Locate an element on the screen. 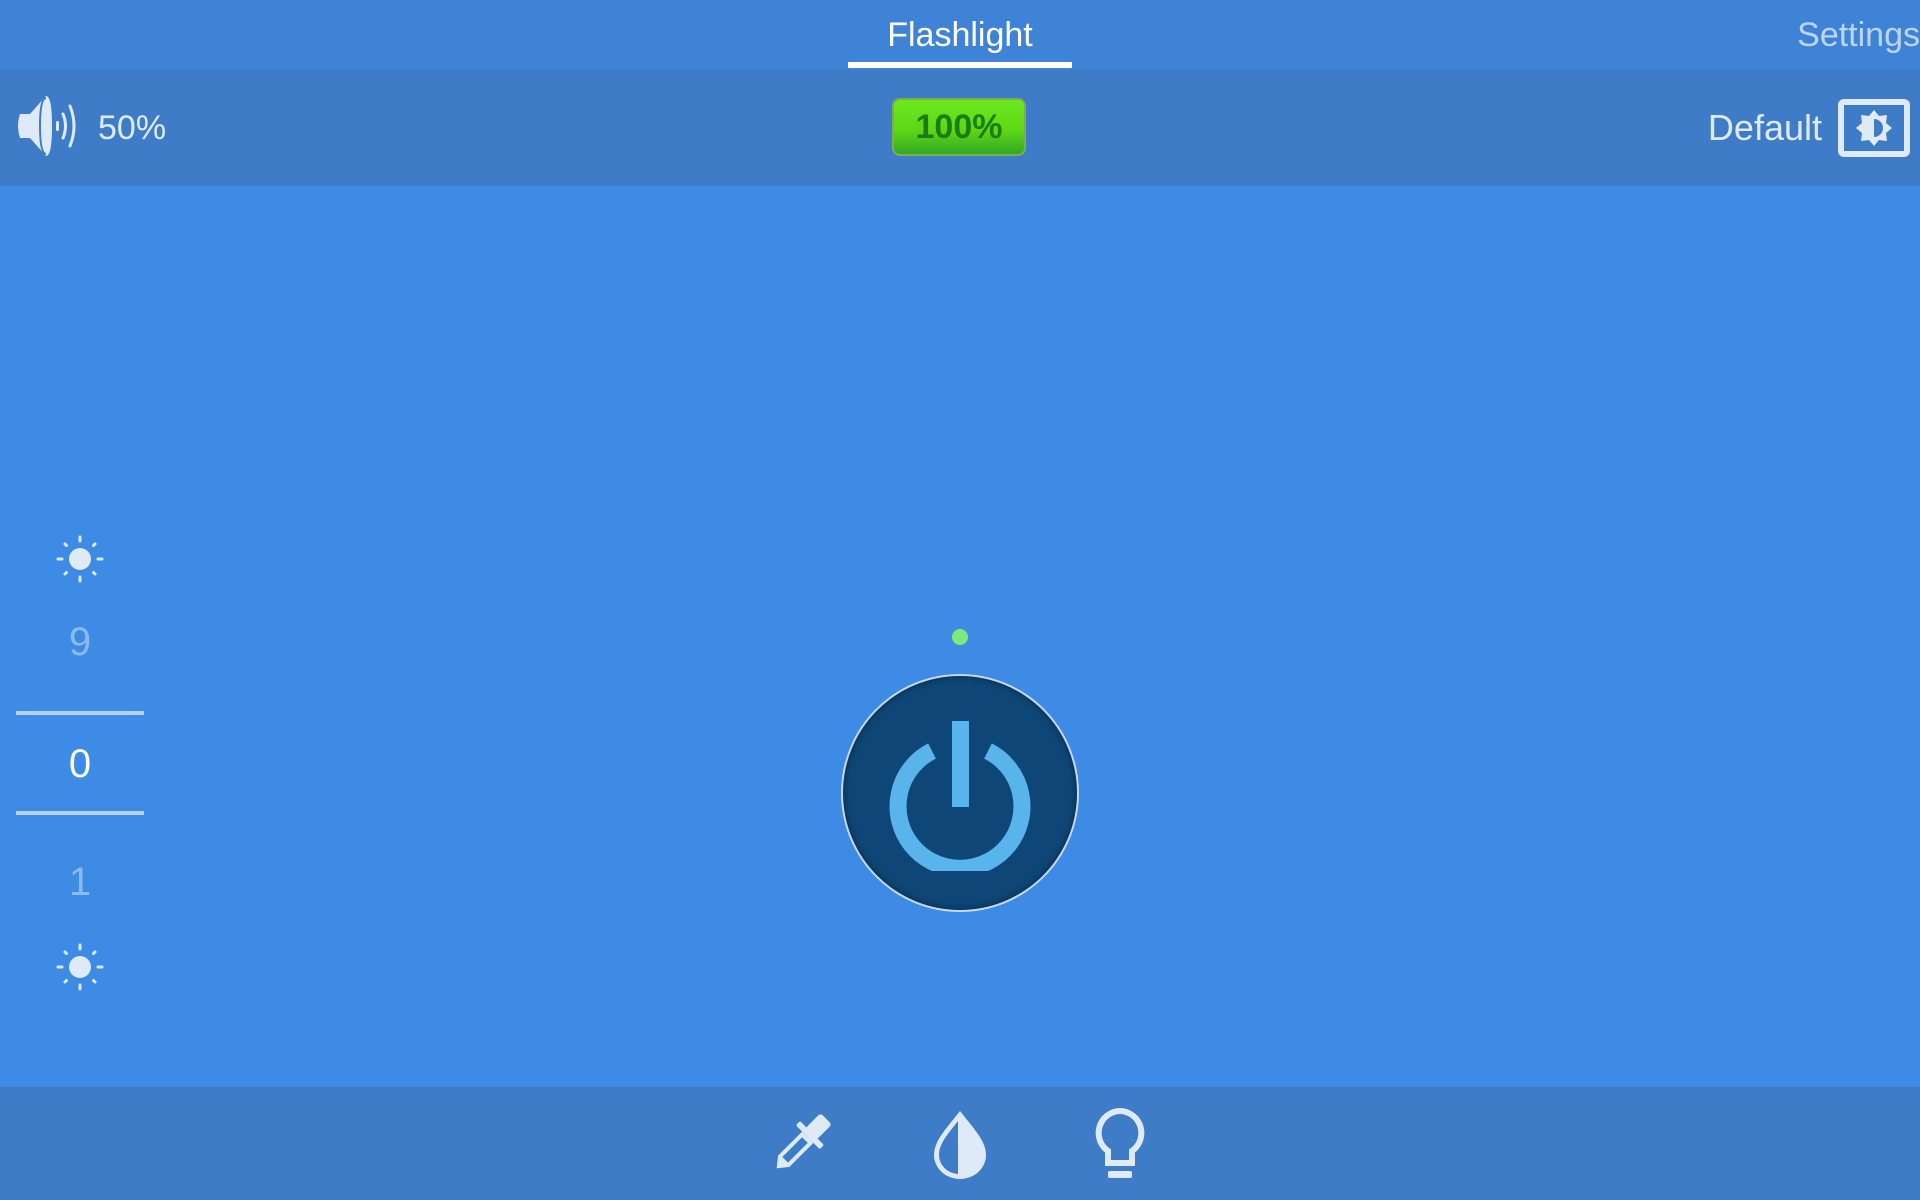 This screenshot has width=1920, height=1200. power-button is located at coordinates (960, 793).